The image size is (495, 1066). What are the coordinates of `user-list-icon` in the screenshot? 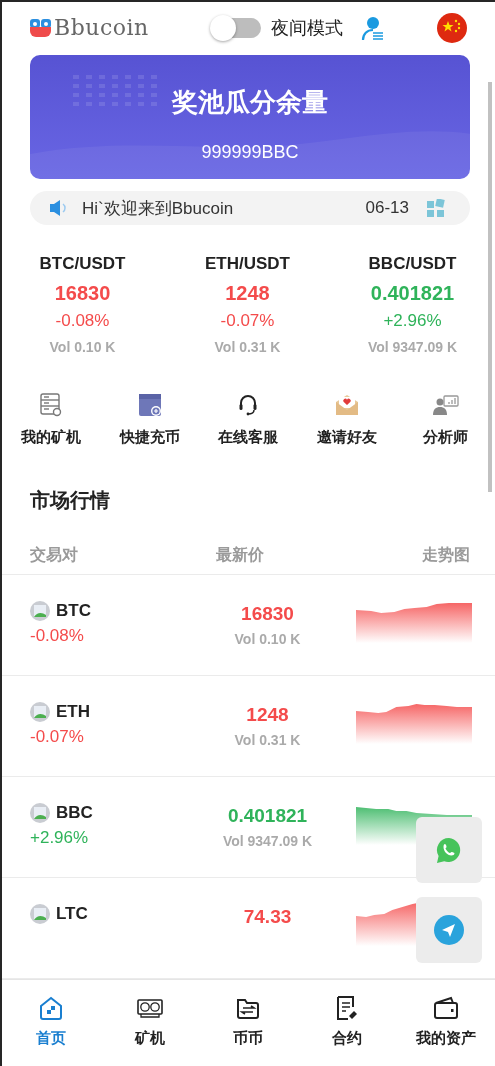 It's located at (373, 27).